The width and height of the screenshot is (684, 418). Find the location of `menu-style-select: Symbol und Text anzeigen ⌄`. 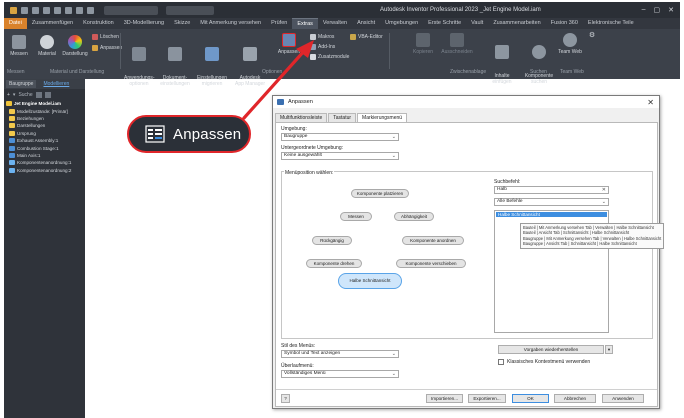

menu-style-select: Symbol und Text anzeigen ⌄ is located at coordinates (340, 354).